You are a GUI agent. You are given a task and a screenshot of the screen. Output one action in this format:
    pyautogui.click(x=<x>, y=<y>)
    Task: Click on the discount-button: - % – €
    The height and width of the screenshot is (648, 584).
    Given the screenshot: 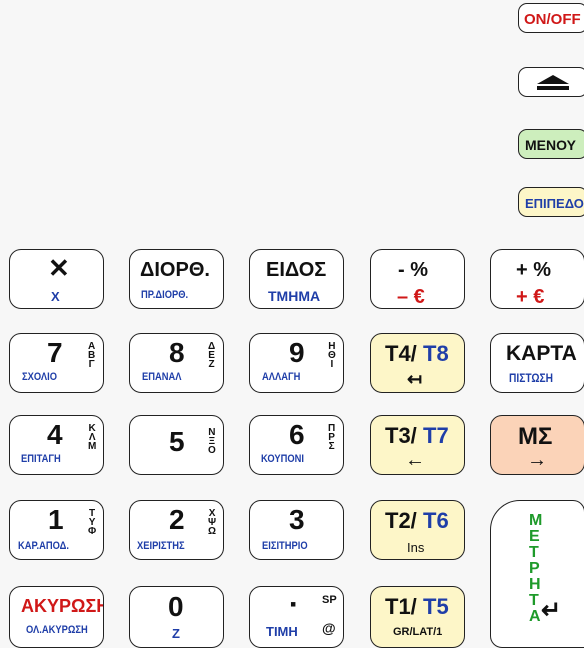 What is the action you would take?
    pyautogui.click(x=417, y=279)
    